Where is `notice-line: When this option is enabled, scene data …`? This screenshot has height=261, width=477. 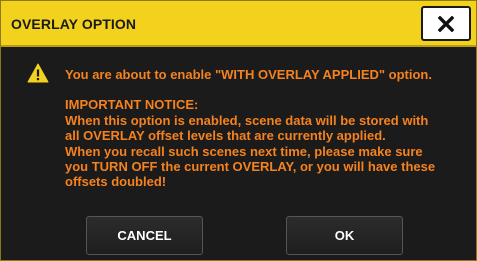 notice-line: When this option is enabled, scene data … is located at coordinates (247, 120).